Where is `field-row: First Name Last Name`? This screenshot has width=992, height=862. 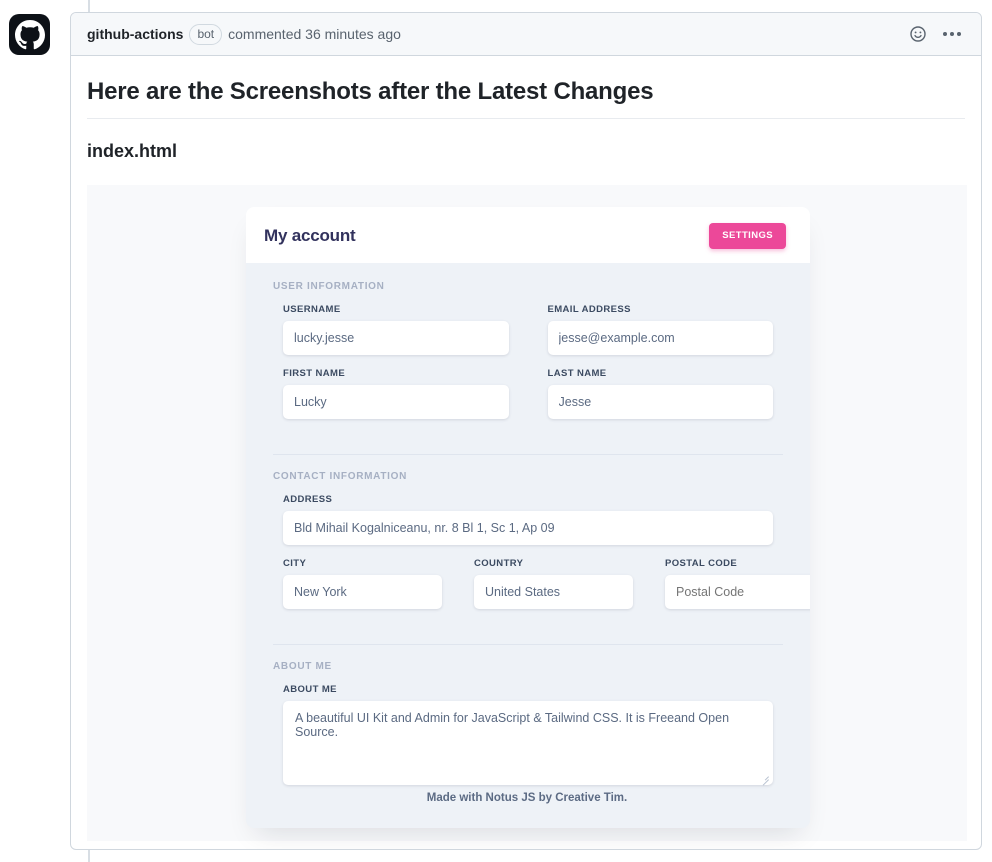
field-row: First Name Last Name is located at coordinates (528, 400).